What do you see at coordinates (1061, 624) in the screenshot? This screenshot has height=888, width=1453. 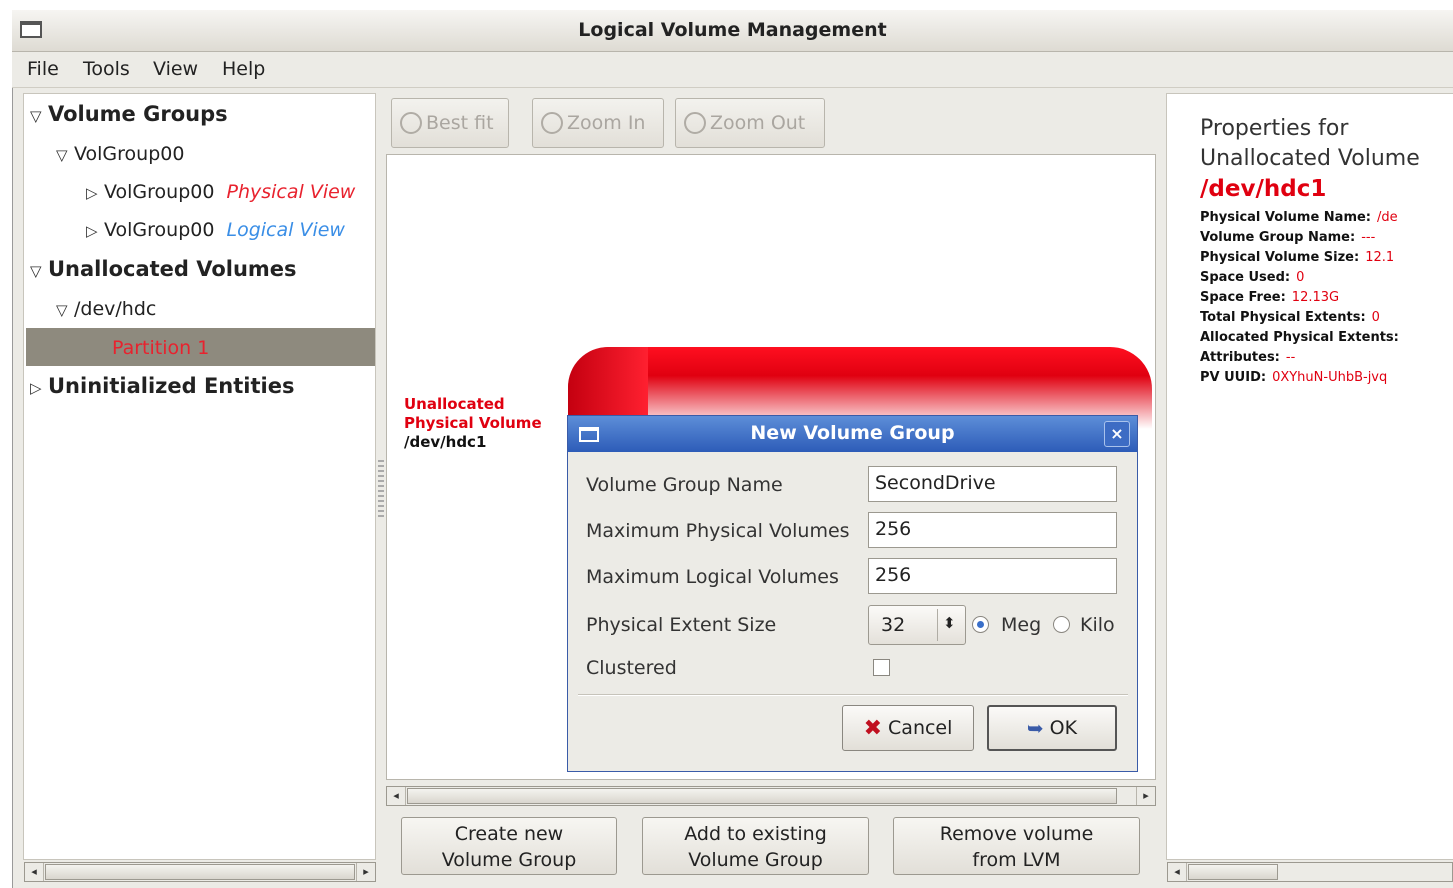 I see `unit-kilo-radio` at bounding box center [1061, 624].